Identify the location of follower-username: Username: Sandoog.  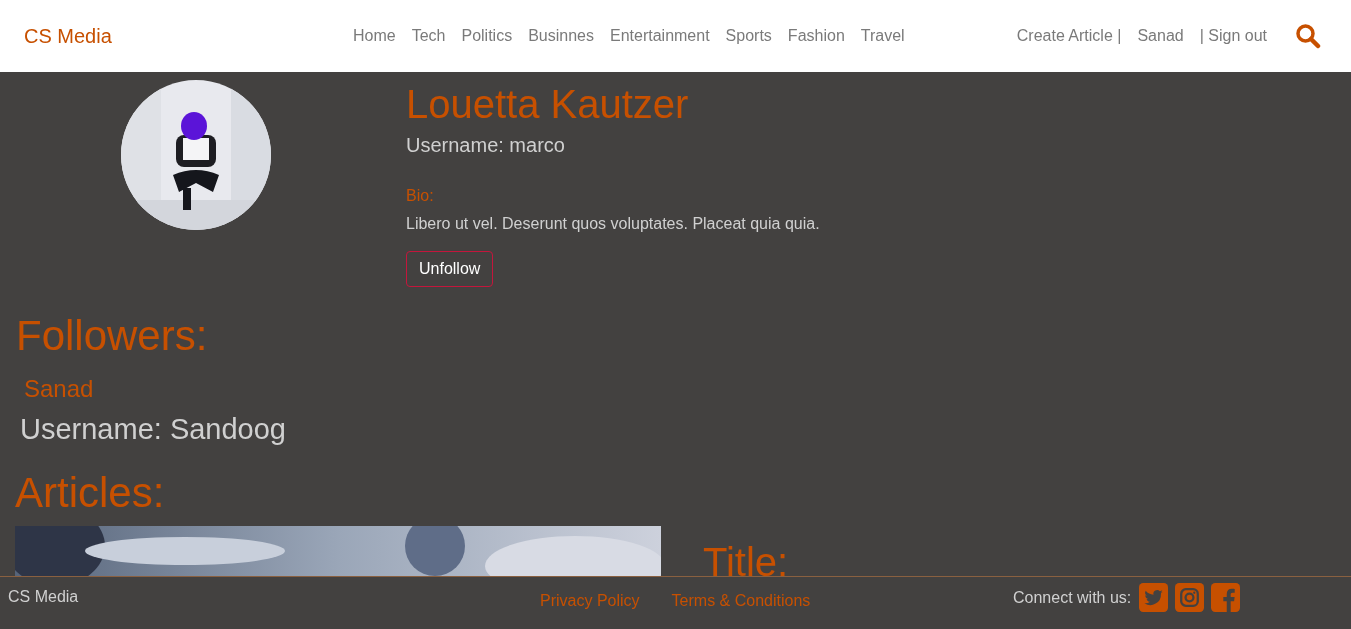
(153, 429).